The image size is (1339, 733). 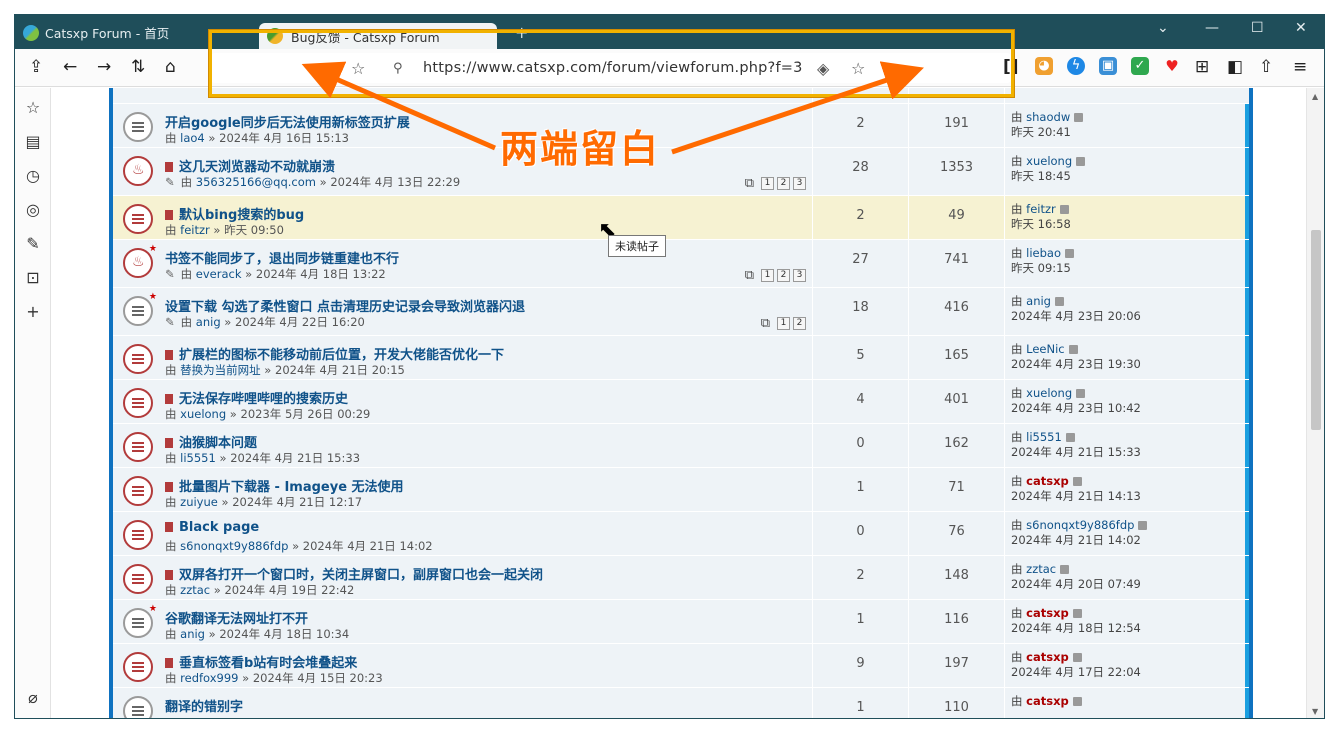 I want to click on arrow-right, so click(x=797, y=108).